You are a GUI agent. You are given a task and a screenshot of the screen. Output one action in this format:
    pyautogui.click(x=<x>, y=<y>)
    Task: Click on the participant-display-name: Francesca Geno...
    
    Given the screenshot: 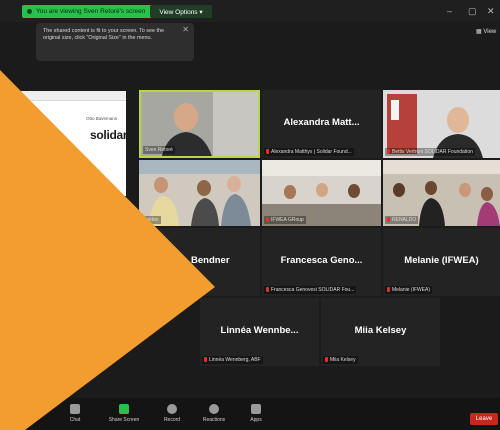 What is the action you would take?
    pyautogui.click(x=321, y=261)
    